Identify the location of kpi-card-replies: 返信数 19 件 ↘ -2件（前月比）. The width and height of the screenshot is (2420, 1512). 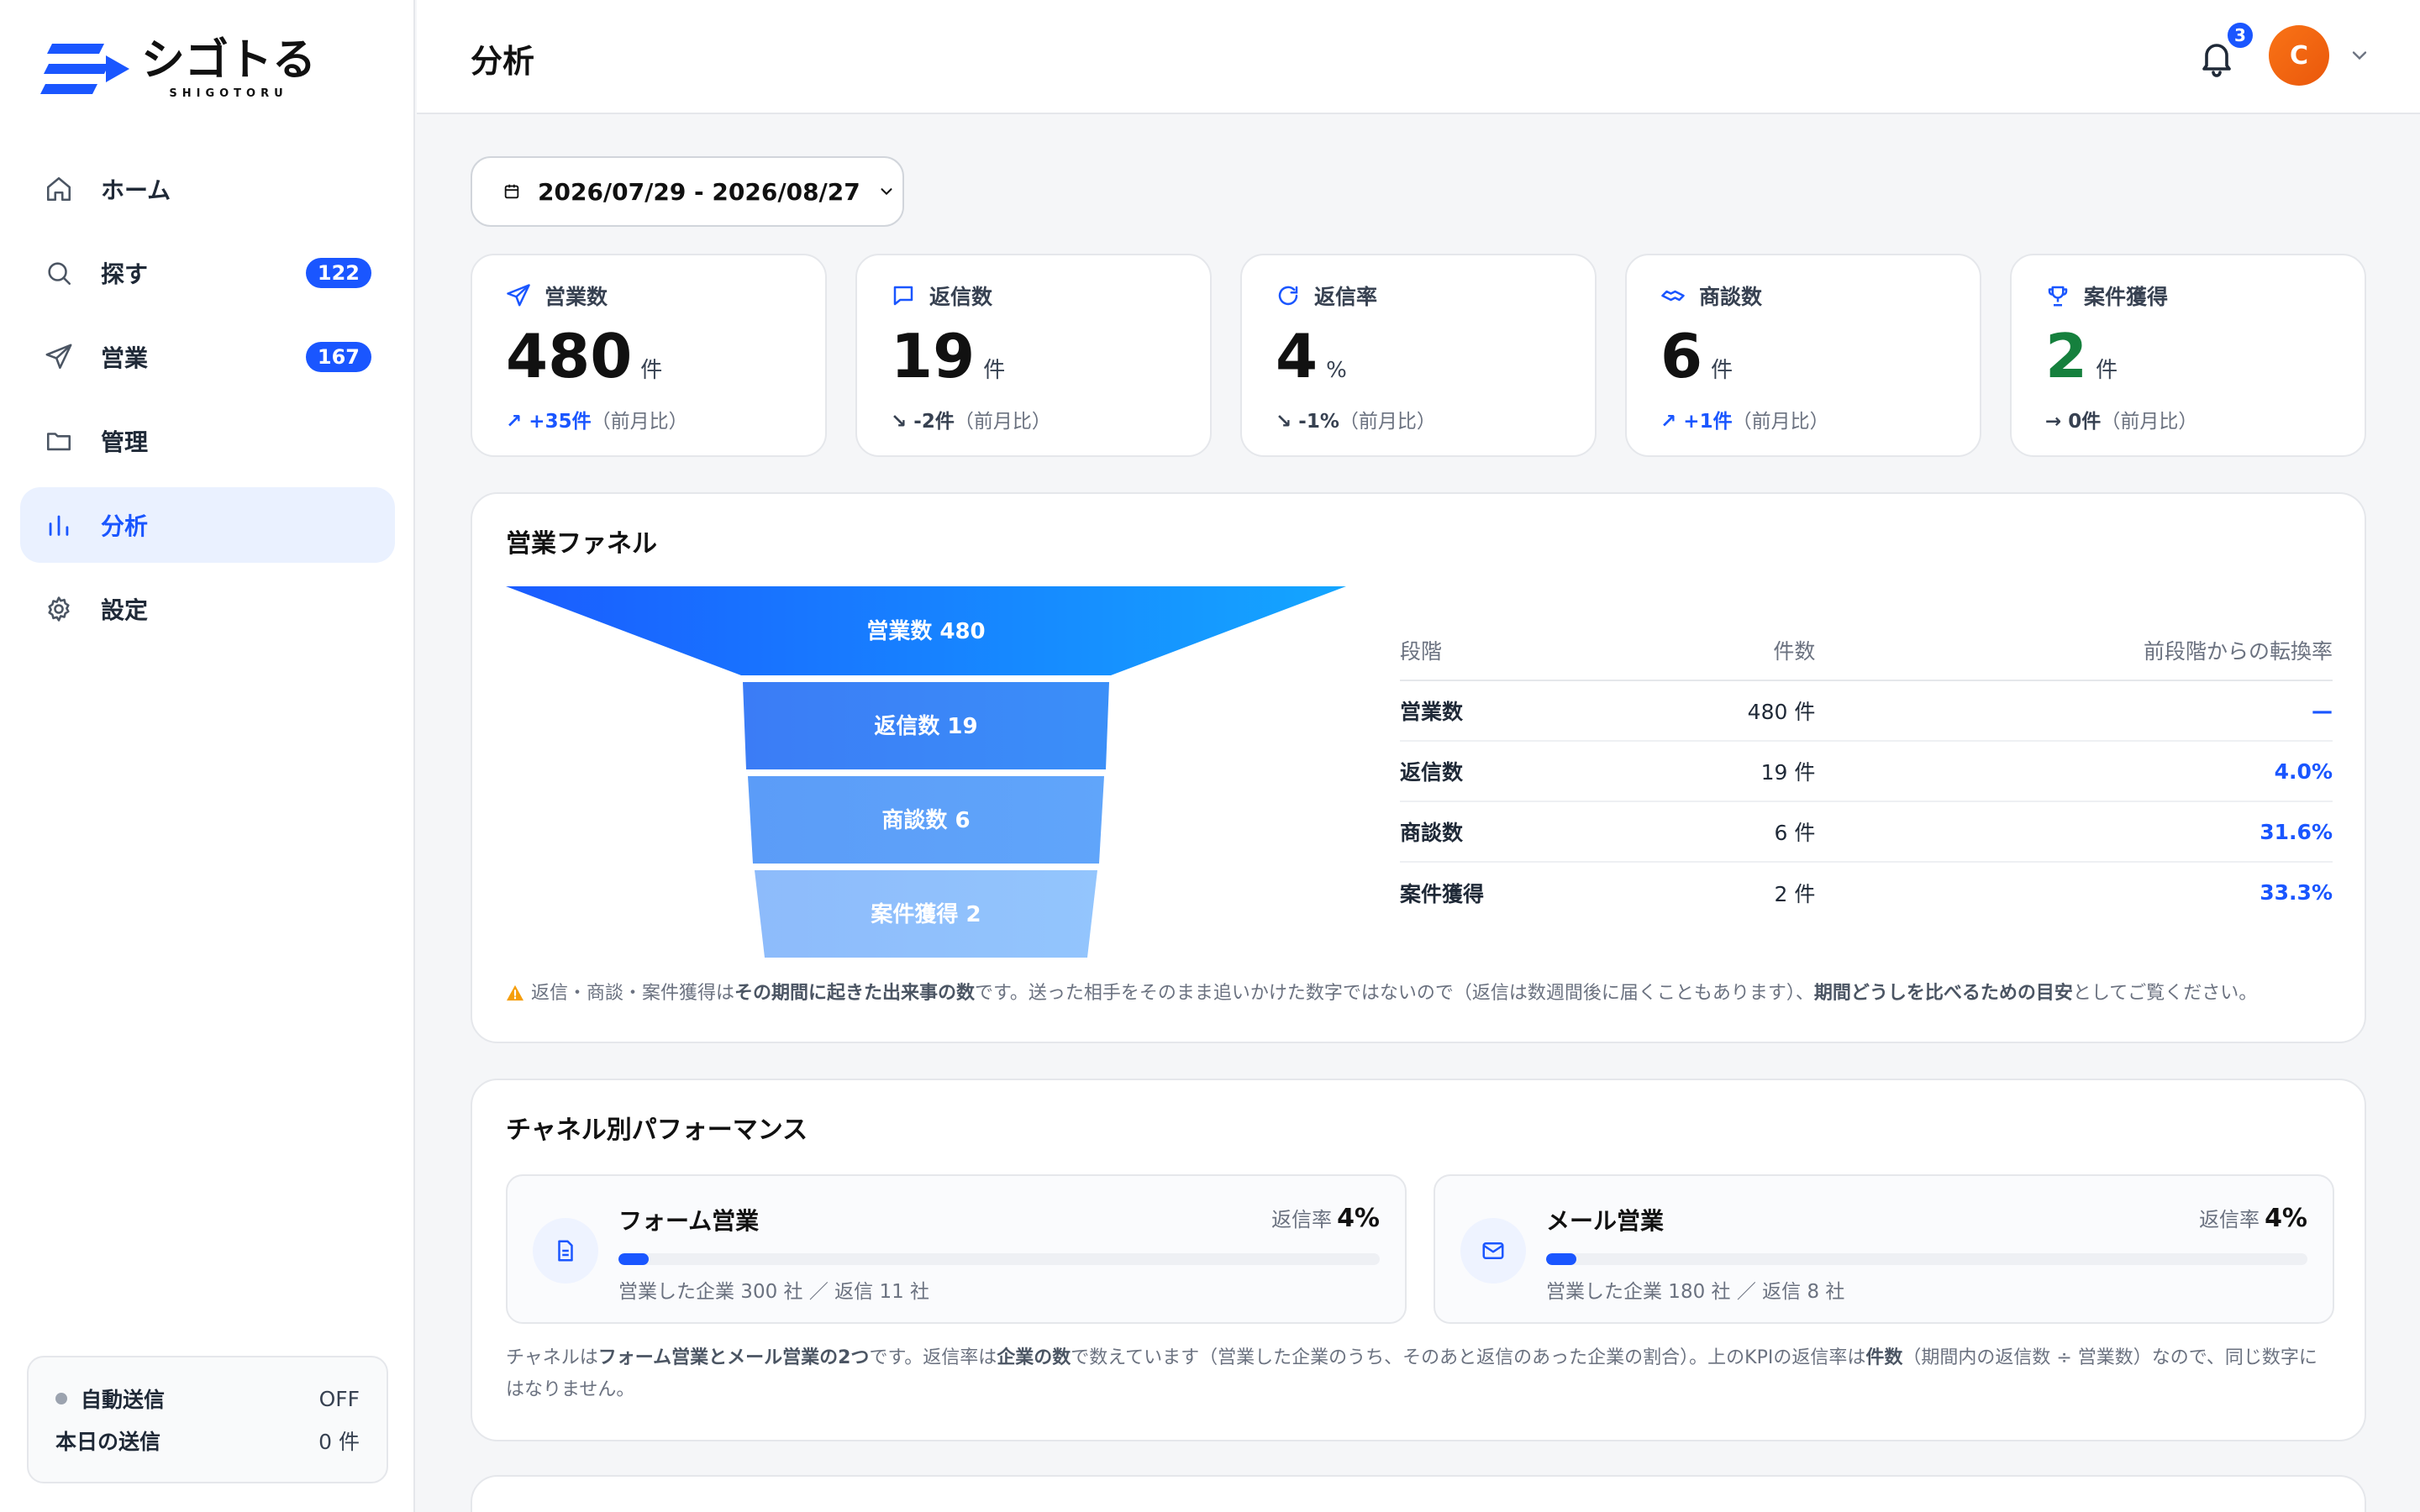
(1033, 355).